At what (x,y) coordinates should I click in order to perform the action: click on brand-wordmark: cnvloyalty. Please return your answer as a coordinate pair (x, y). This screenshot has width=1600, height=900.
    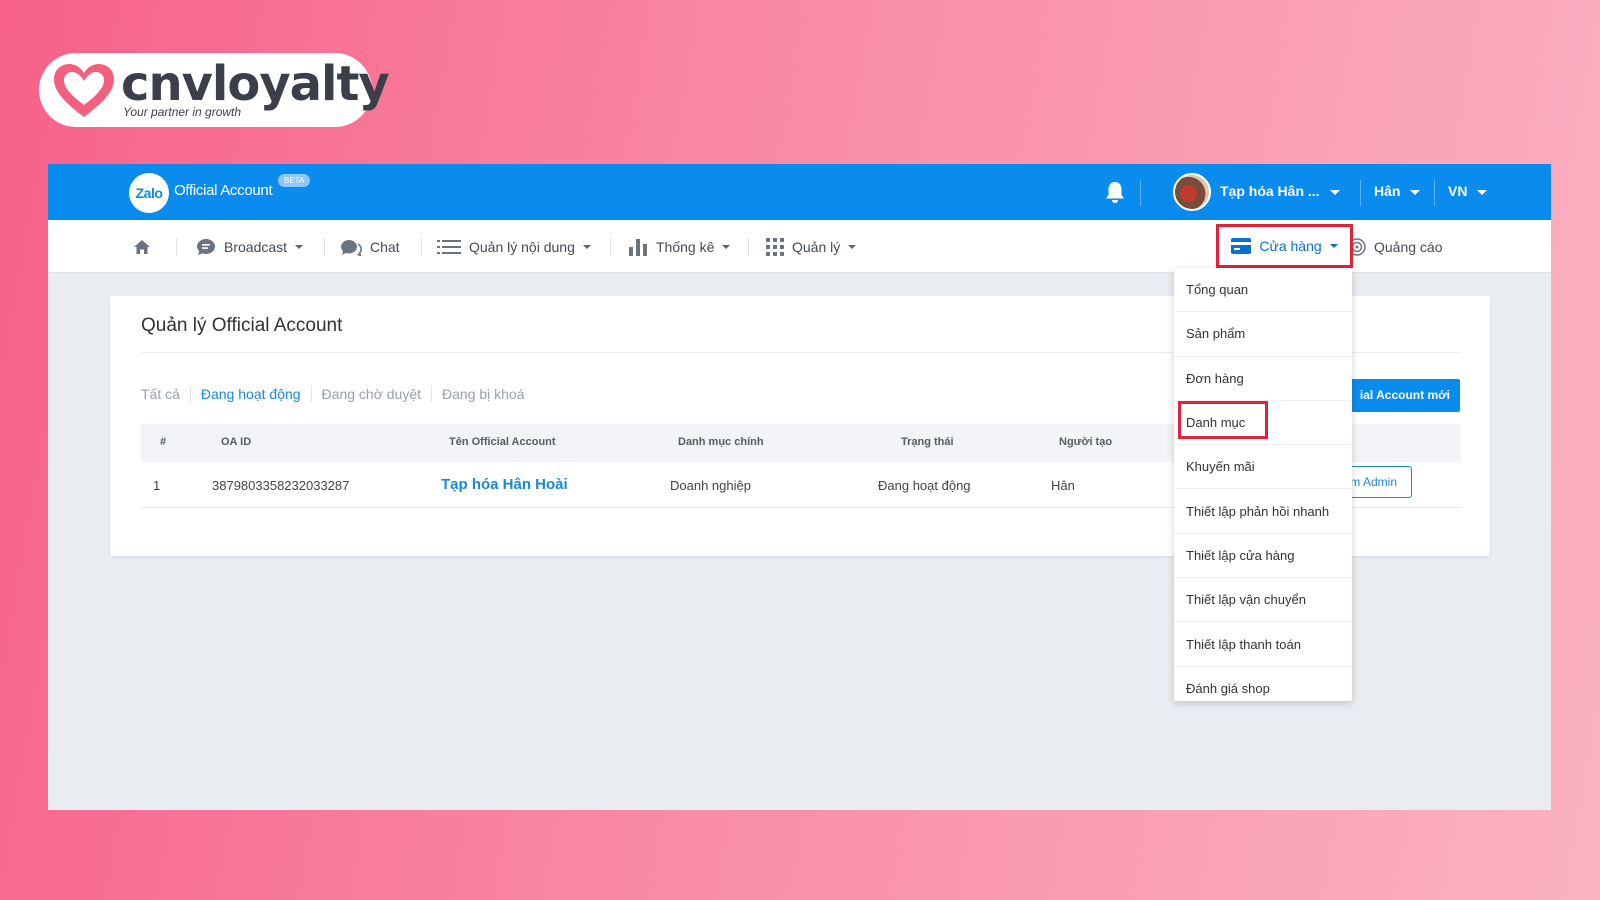
    Looking at the image, I should click on (255, 84).